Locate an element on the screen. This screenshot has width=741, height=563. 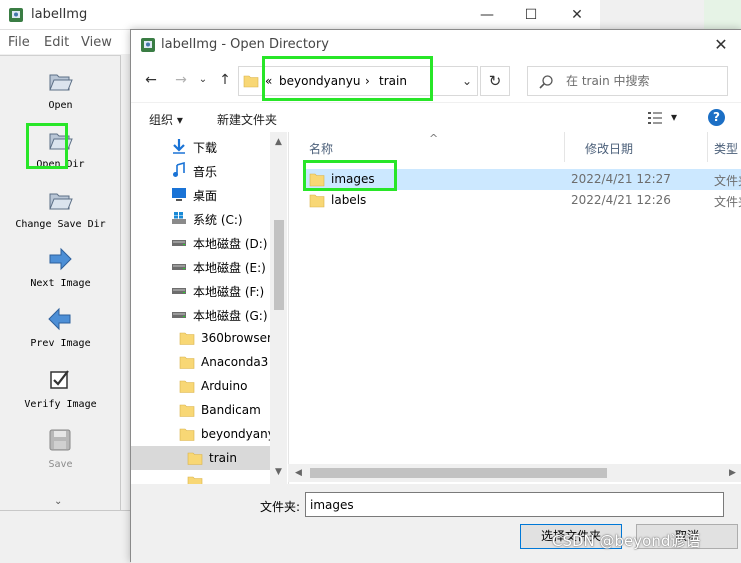
music-icon is located at coordinates (179, 169).